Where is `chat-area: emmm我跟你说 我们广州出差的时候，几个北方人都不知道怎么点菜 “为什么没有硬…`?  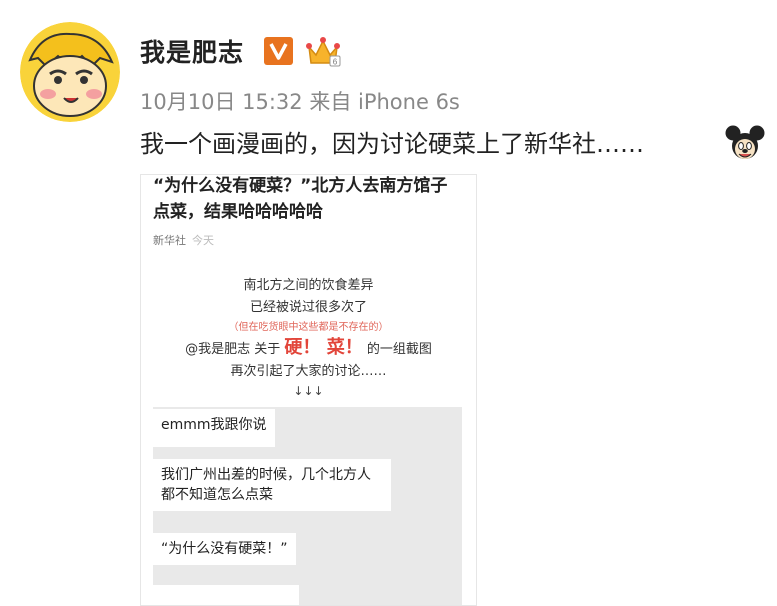
chat-area: emmm我跟你说 我们广州出差的时候，几个北方人都不知道怎么点菜 “为什么没有硬… is located at coordinates (307, 506).